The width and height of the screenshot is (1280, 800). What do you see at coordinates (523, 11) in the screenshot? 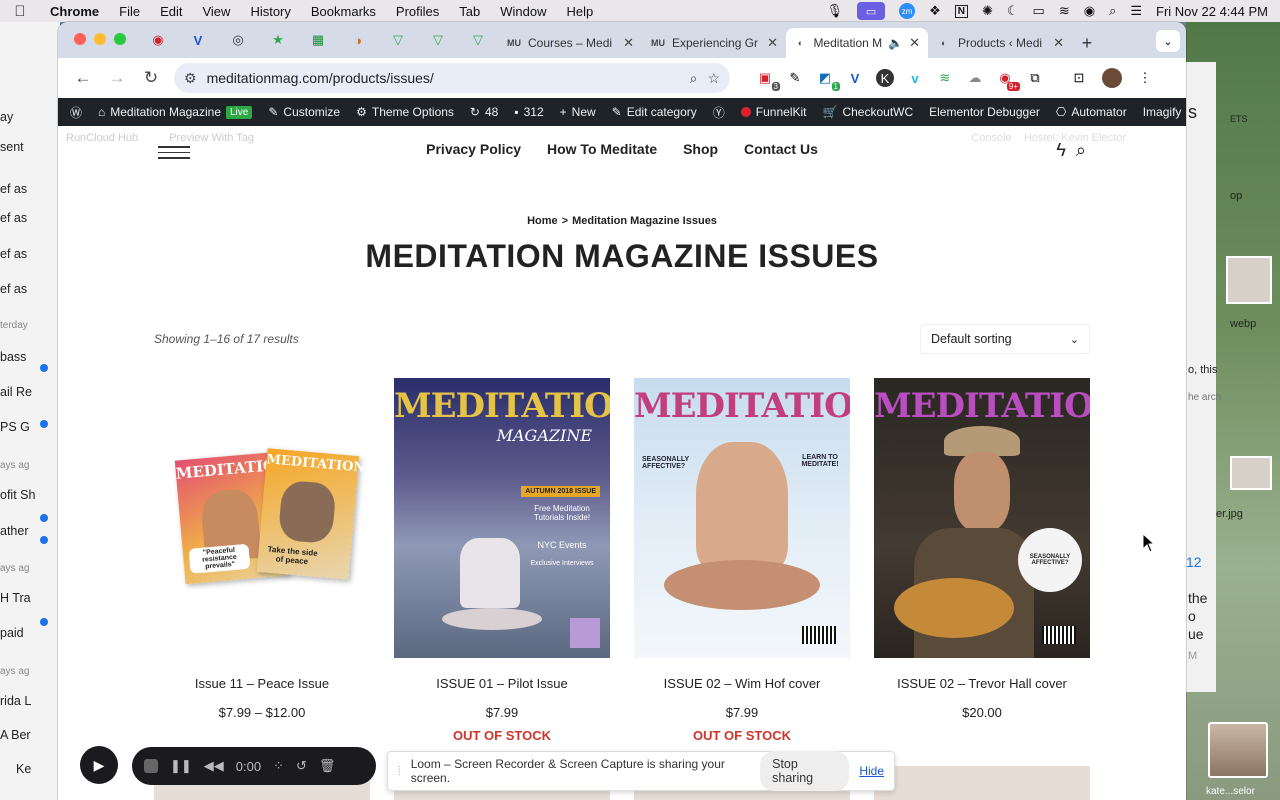
I see `menu-window: Window` at bounding box center [523, 11].